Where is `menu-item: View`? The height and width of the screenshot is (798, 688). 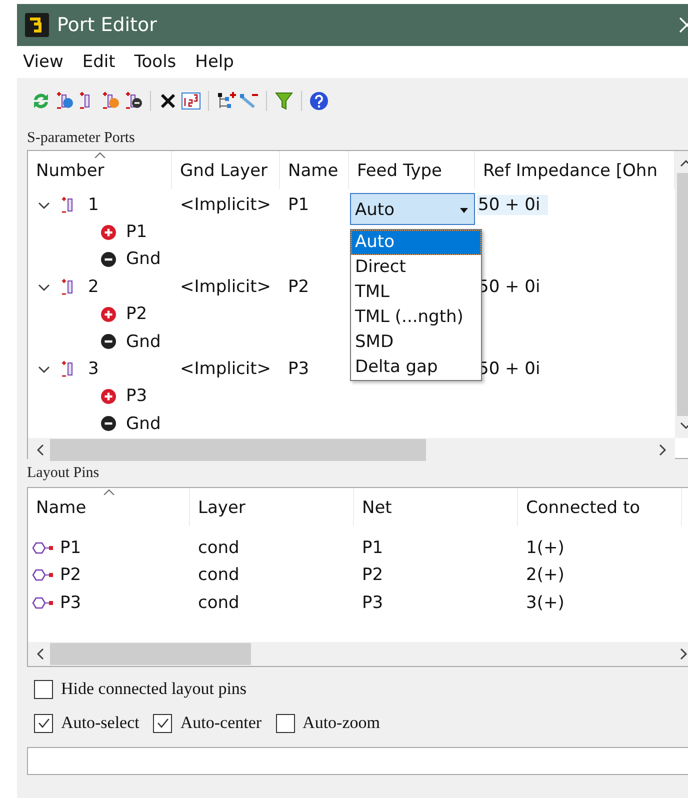
menu-item: View is located at coordinates (43, 62).